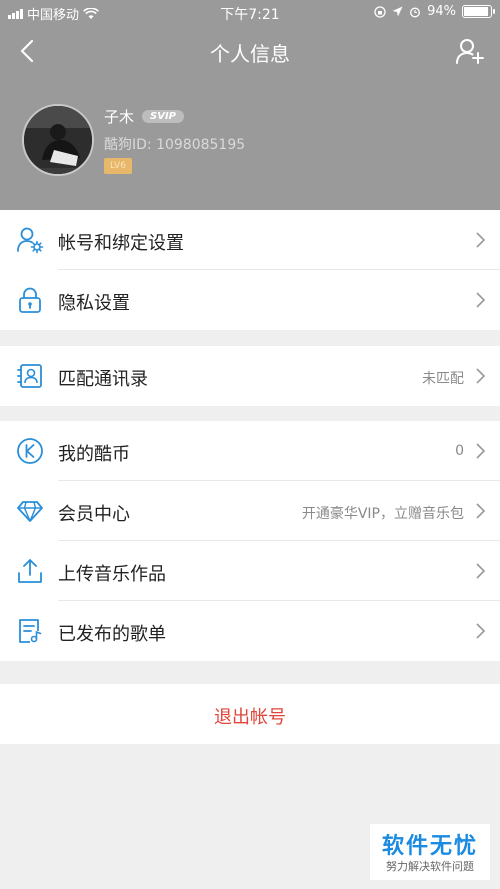 This screenshot has height=889, width=500. I want to click on avatar-photo, so click(58, 140).